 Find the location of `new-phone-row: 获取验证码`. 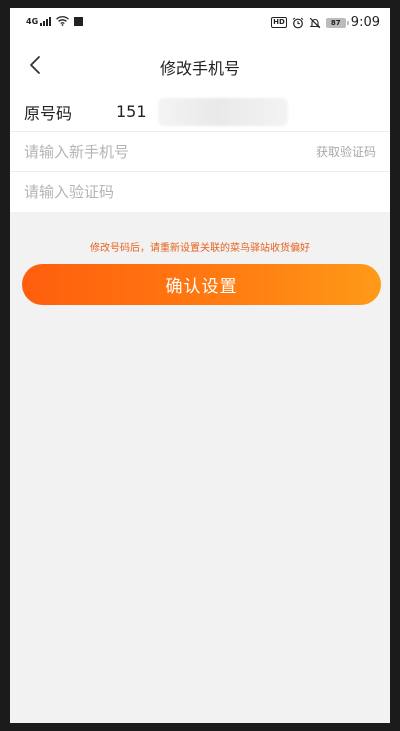

new-phone-row: 获取验证码 is located at coordinates (200, 152).